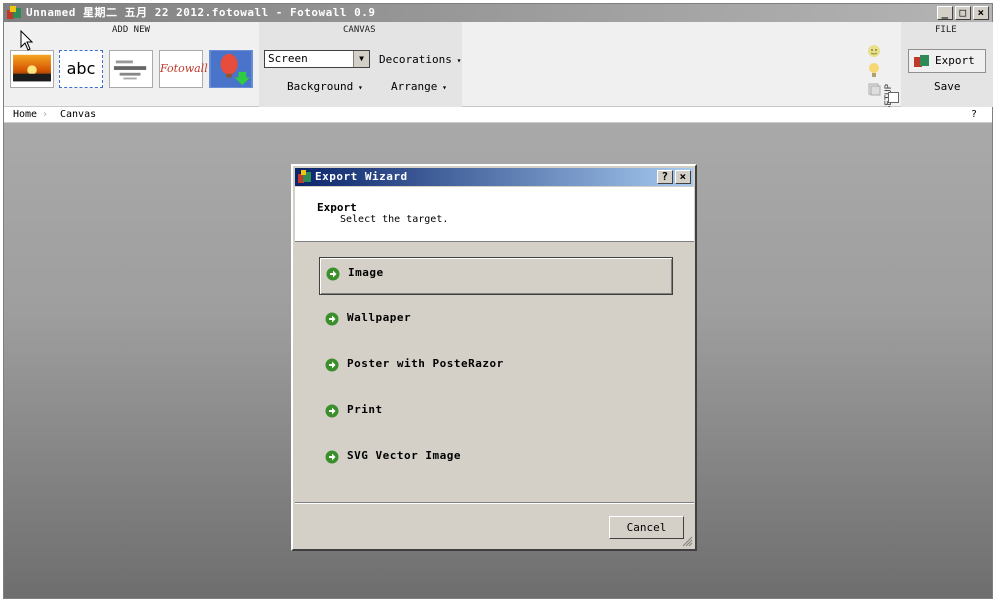 The height and width of the screenshot is (601, 995). I want to click on chevron-right-icon: ›, so click(45, 114).